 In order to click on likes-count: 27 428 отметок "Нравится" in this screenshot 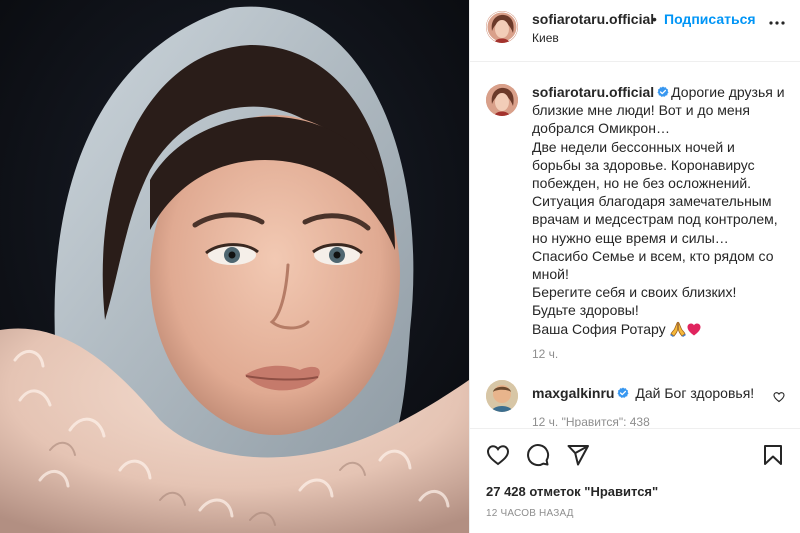, I will do `click(572, 491)`.